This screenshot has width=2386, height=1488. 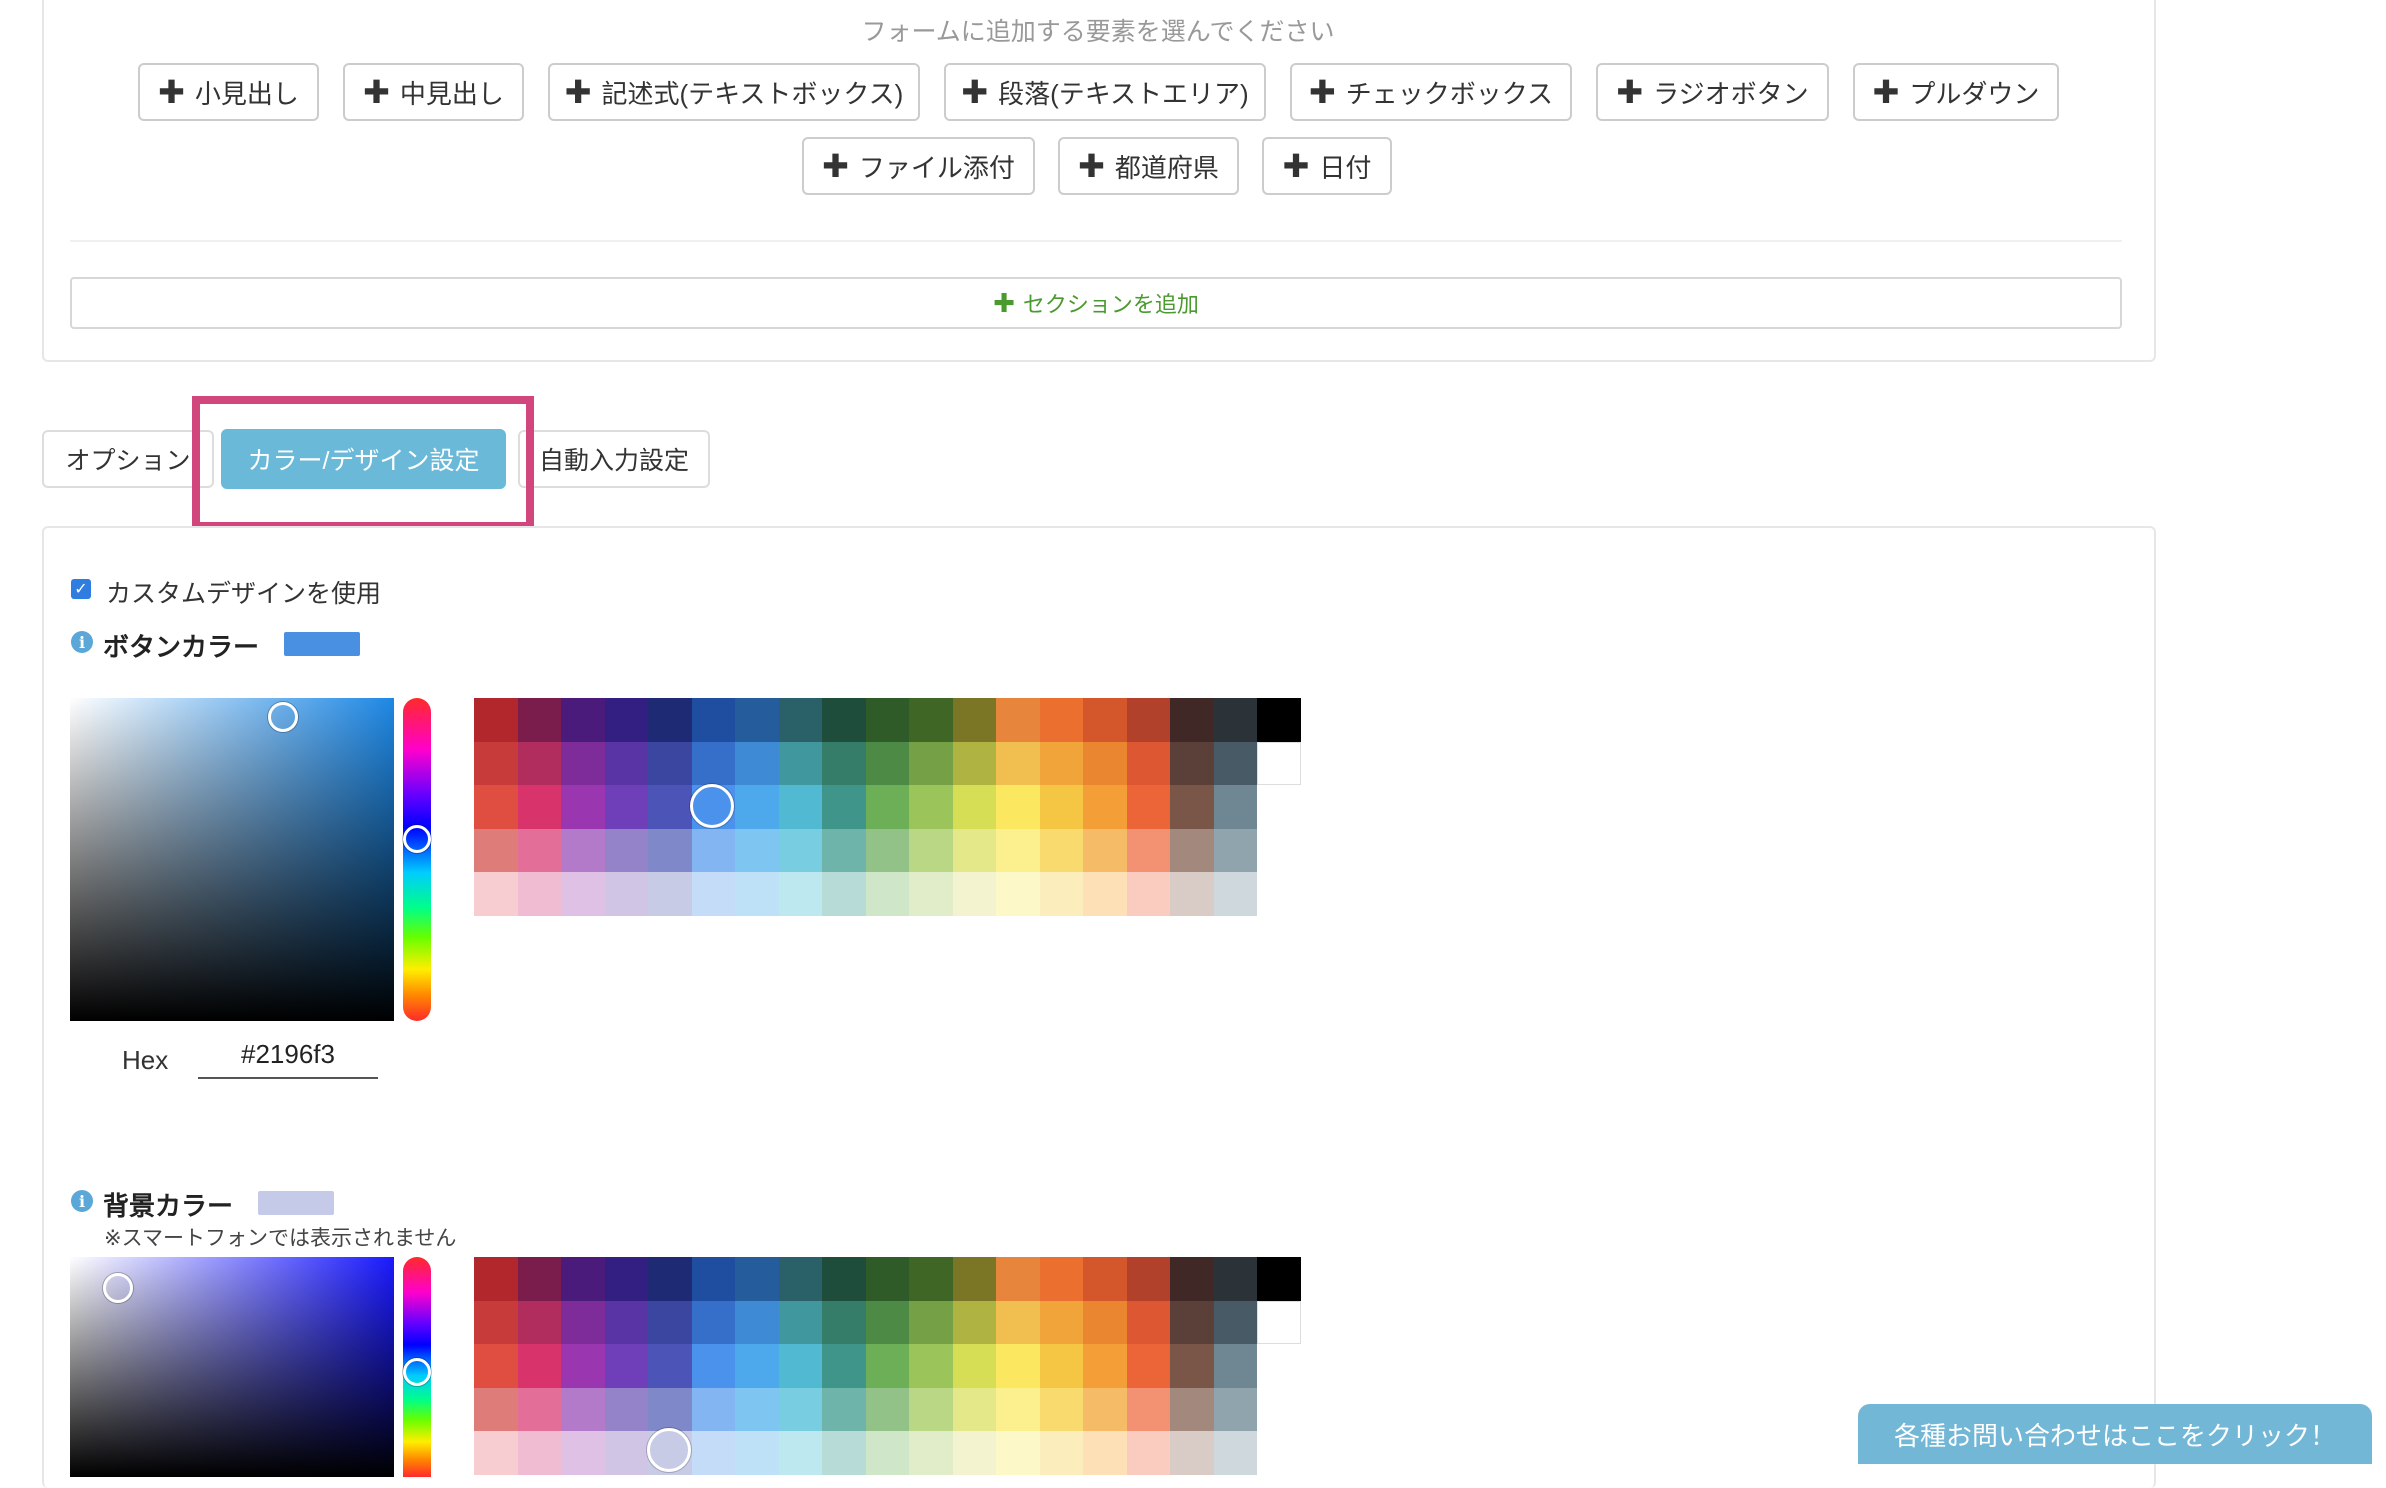 I want to click on saturation-value-picker, so click(x=232, y=859).